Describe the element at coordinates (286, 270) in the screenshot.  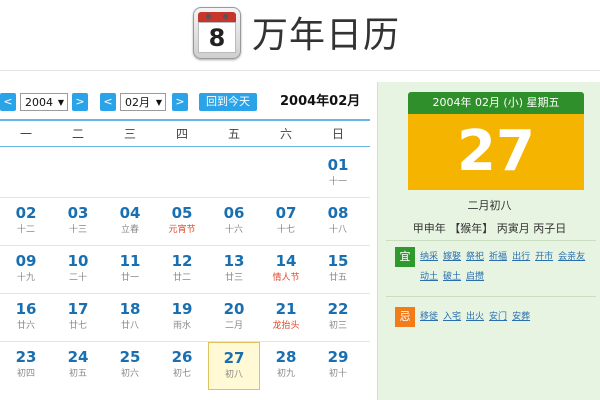
I see `calendar-day: 14 情人节` at that location.